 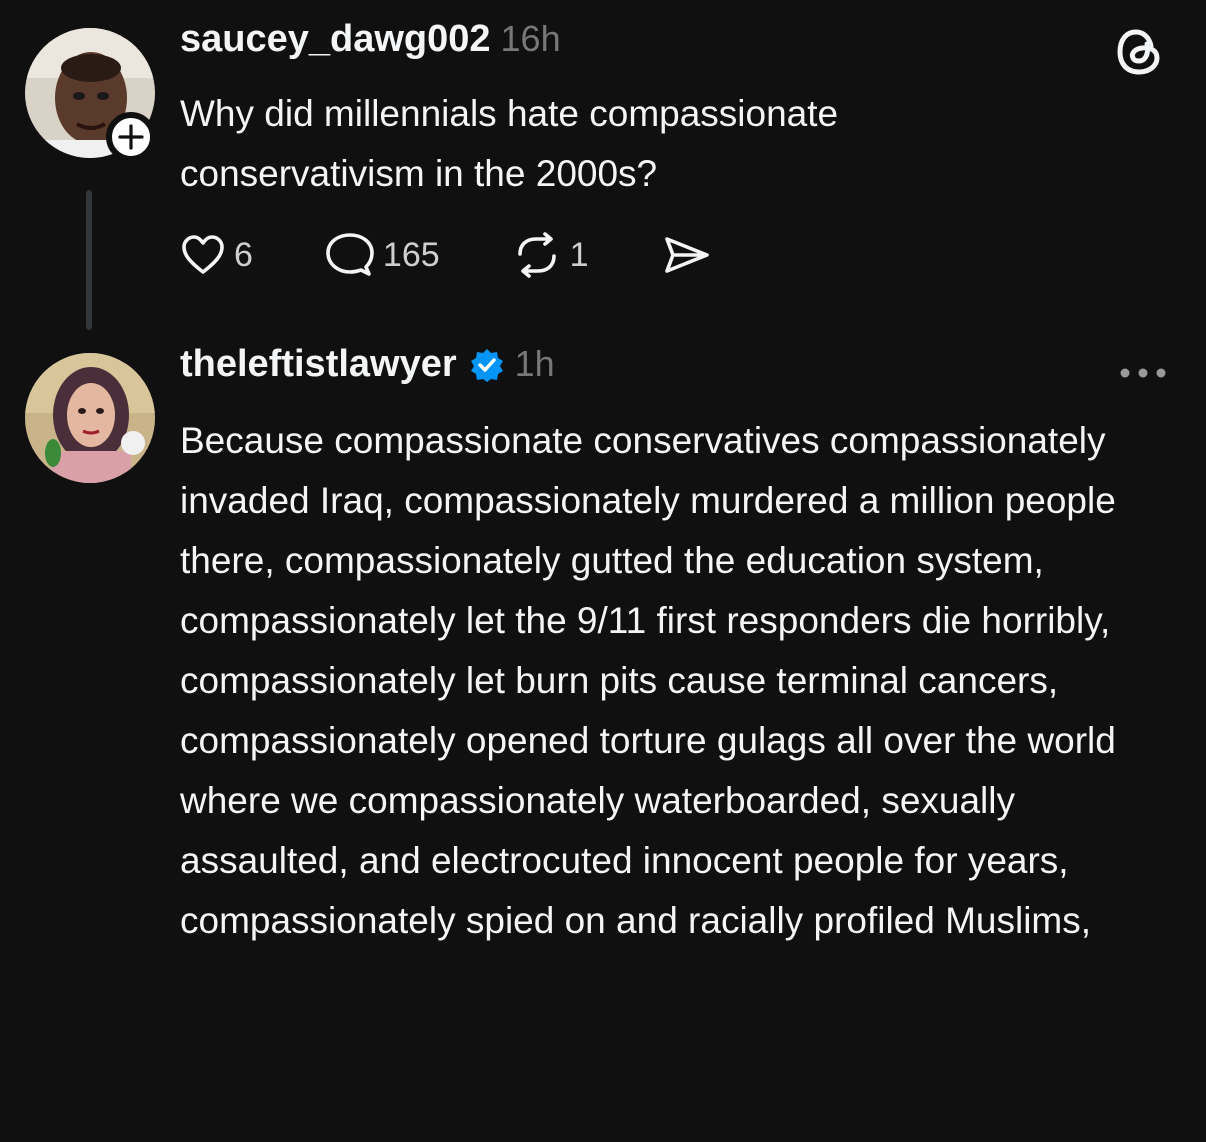 What do you see at coordinates (1143, 375) in the screenshot?
I see `more-options-icon` at bounding box center [1143, 375].